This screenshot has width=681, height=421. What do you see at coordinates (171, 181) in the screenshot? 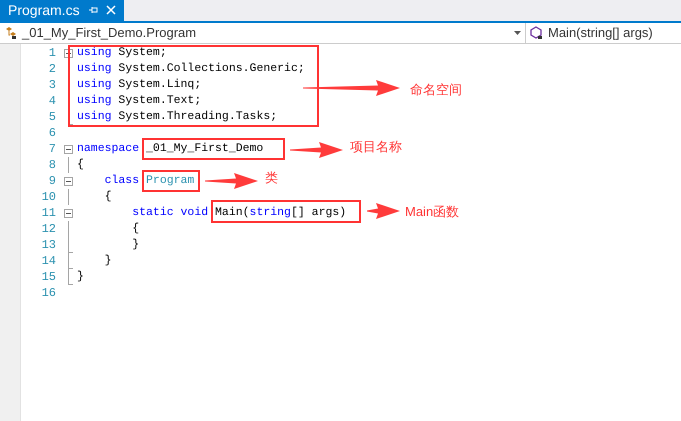
I see `highlighted-code: Program` at bounding box center [171, 181].